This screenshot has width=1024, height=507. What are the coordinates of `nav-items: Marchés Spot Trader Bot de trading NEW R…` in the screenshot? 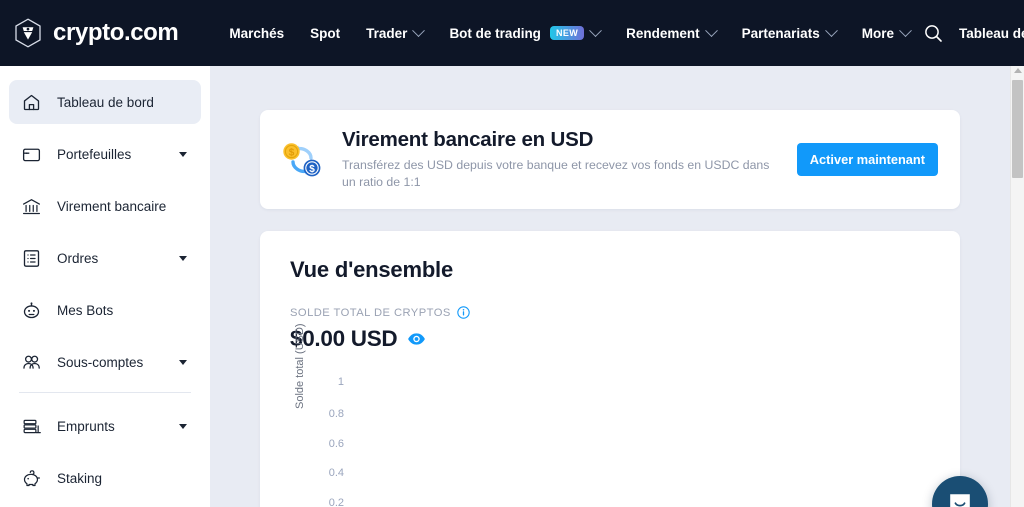 It's located at (569, 33).